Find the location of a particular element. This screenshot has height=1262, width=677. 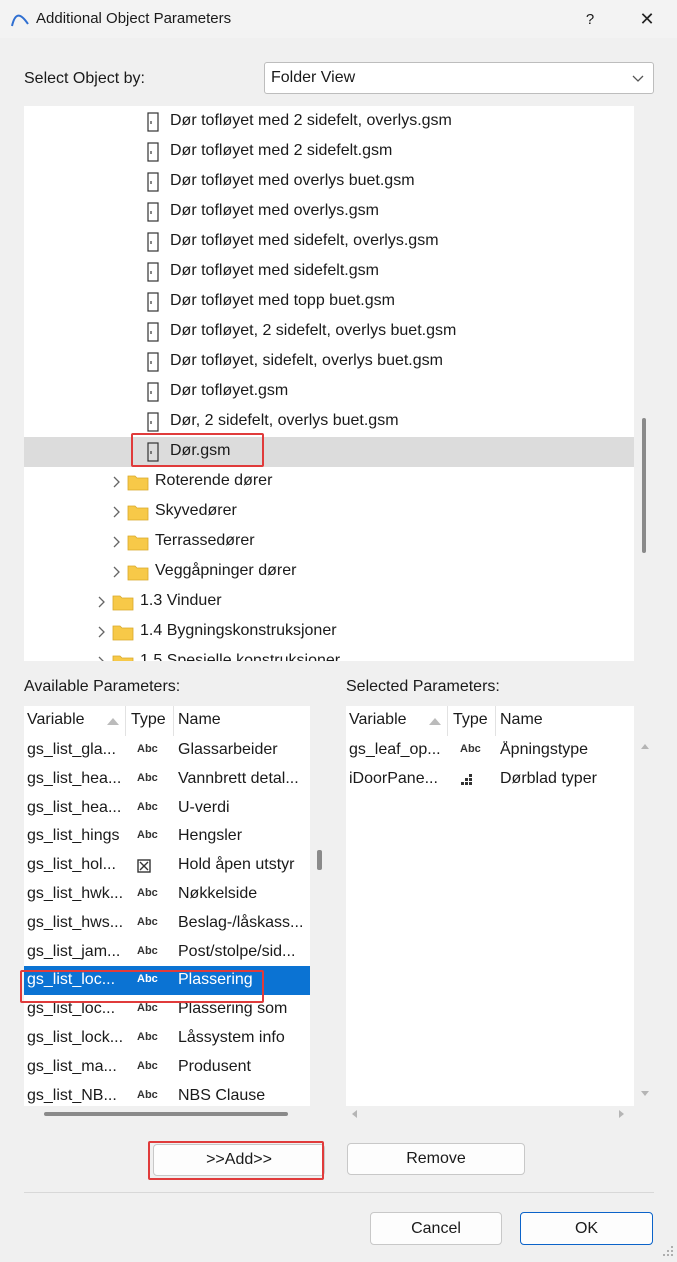

tree-scrollbar-thumb is located at coordinates (644, 485).